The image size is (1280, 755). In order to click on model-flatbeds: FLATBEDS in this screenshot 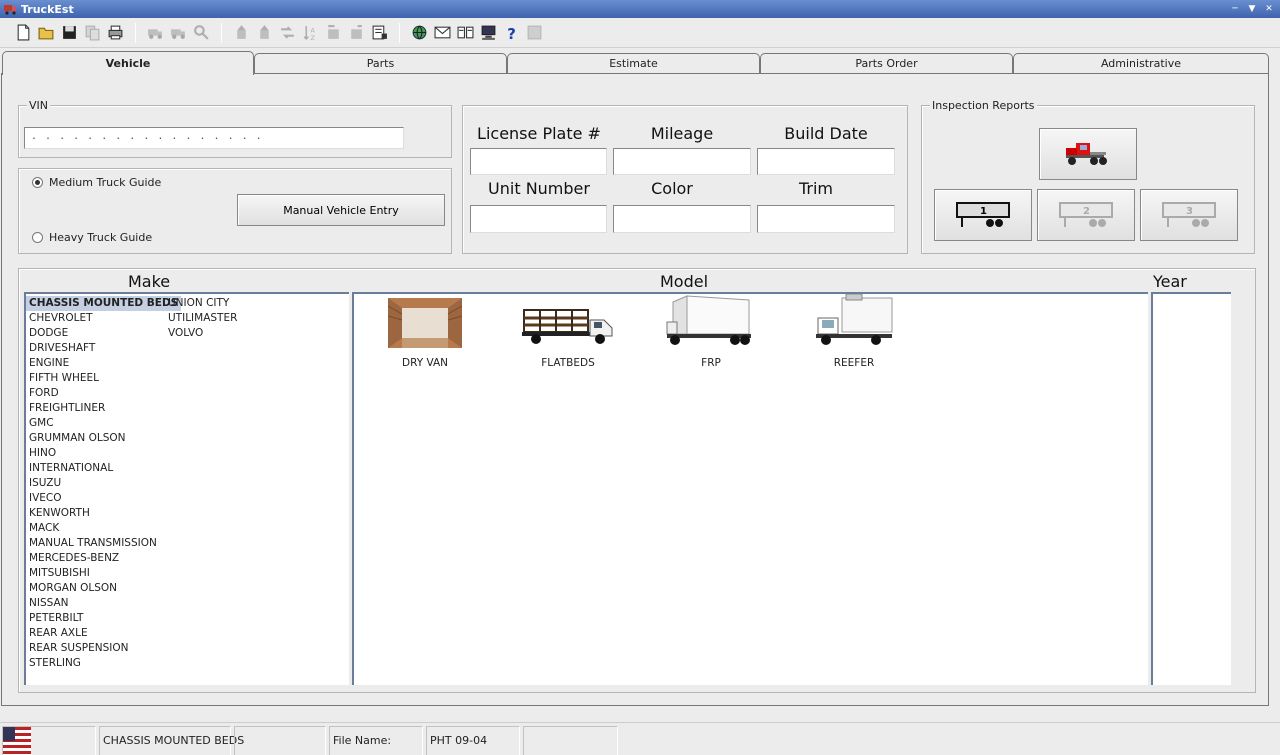, I will do `click(568, 333)`.